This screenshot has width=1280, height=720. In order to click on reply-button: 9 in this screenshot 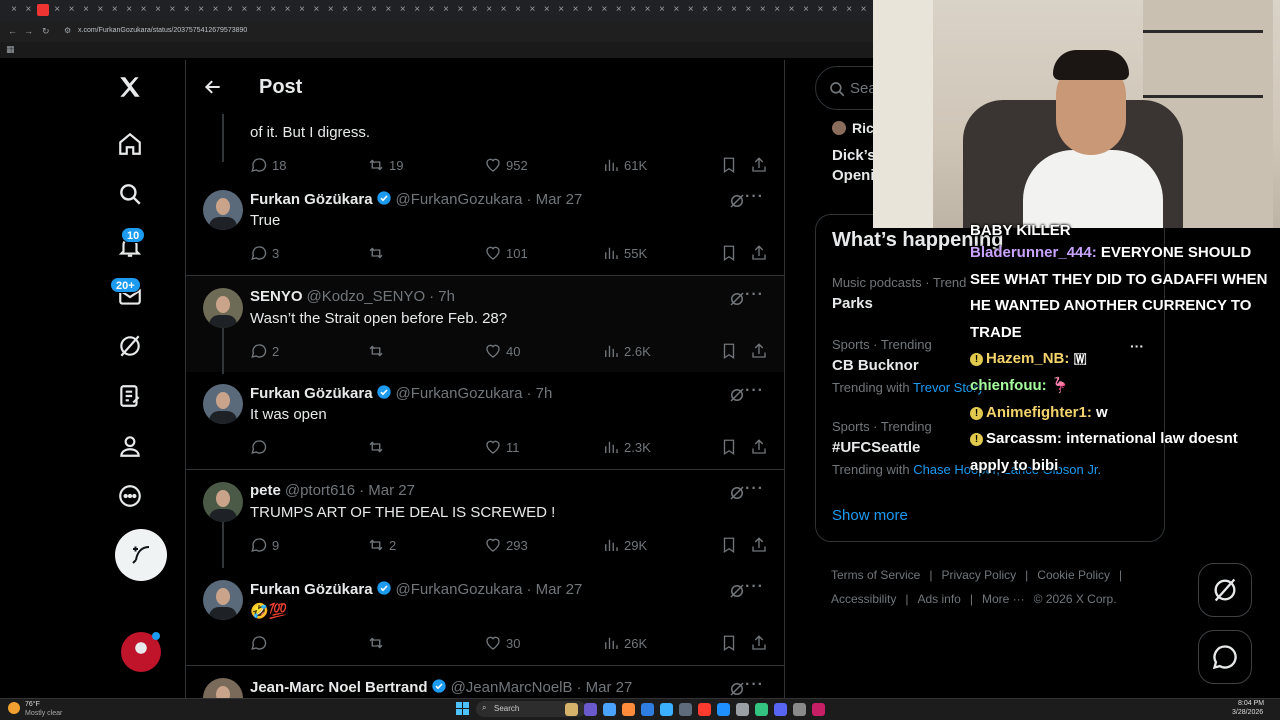, I will do `click(264, 545)`.